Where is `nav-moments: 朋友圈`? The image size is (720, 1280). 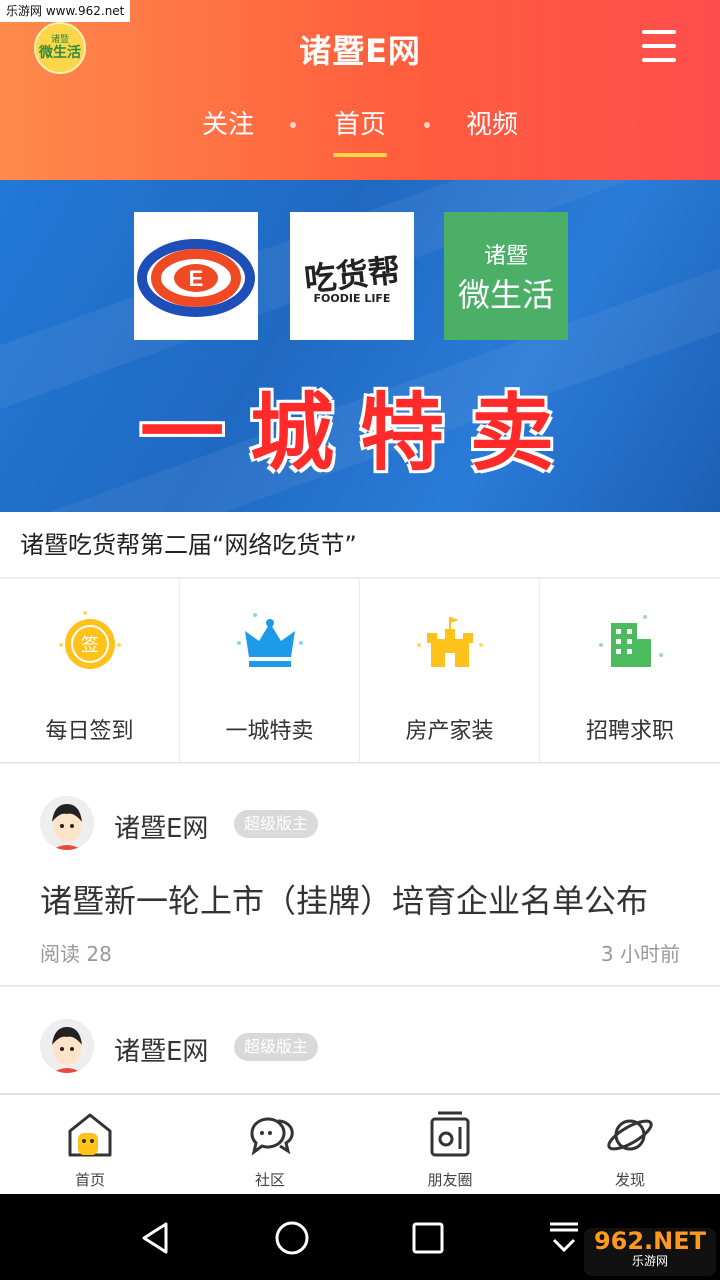
nav-moments: 朋友圈 is located at coordinates (450, 1145).